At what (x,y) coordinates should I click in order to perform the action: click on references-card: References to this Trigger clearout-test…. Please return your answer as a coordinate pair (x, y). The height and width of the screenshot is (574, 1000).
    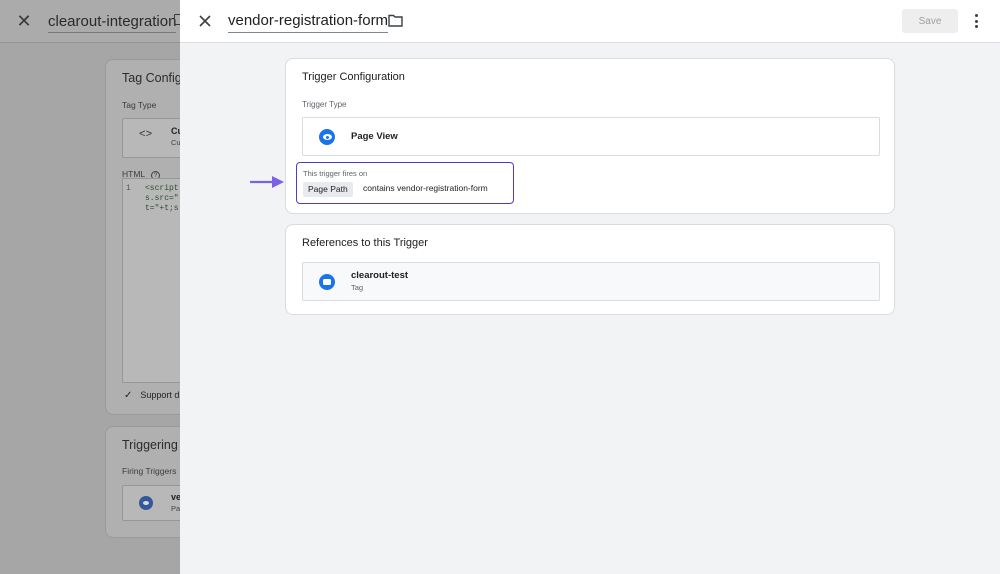
    Looking at the image, I should click on (590, 269).